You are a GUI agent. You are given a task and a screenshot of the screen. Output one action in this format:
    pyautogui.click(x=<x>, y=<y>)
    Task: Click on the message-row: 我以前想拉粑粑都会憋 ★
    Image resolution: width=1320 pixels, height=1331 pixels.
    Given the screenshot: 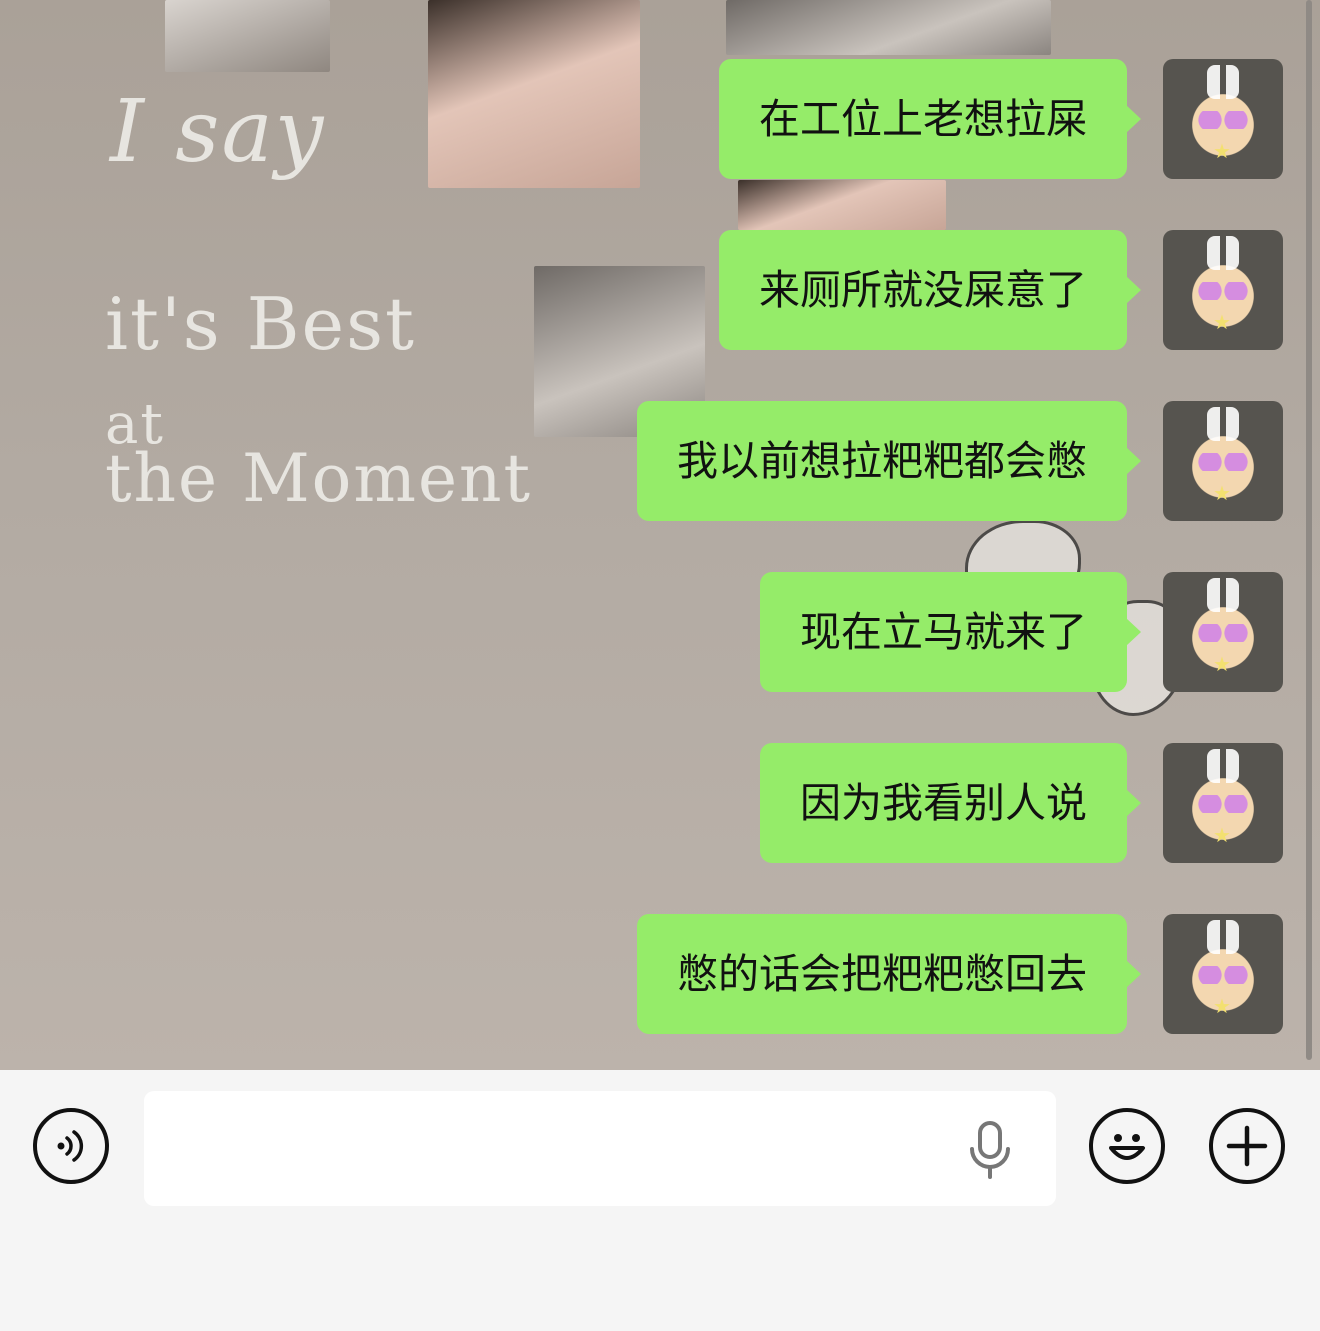 What is the action you would take?
    pyautogui.click(x=960, y=461)
    